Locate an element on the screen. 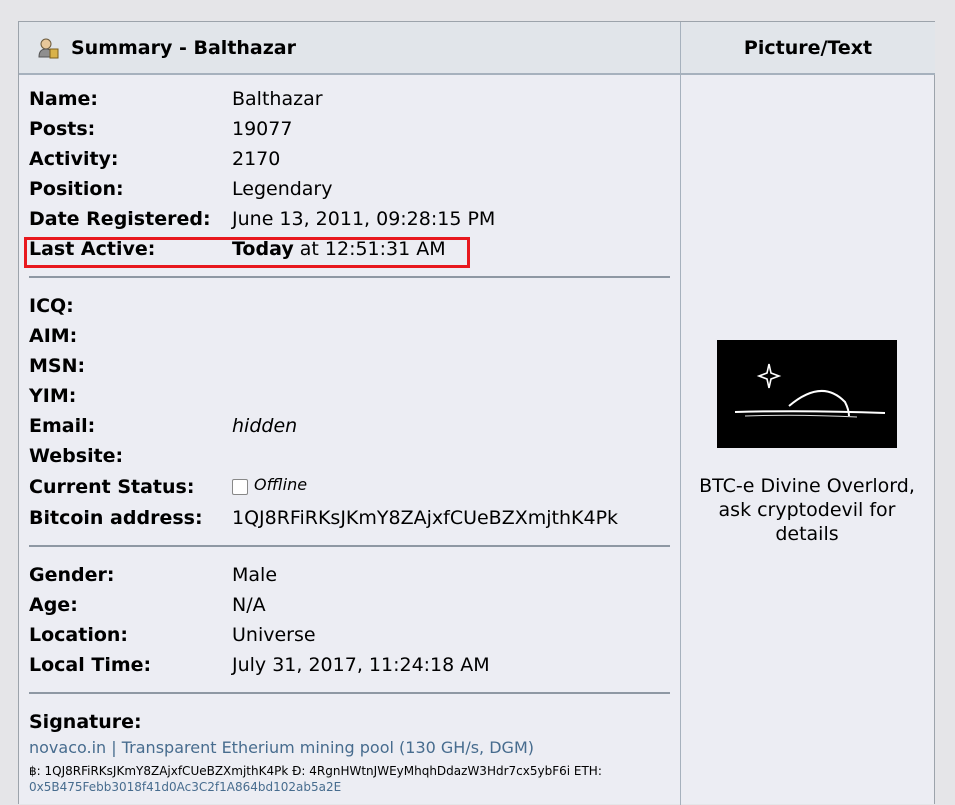 This screenshot has width=955, height=805. position-label: Position: is located at coordinates (76, 189).